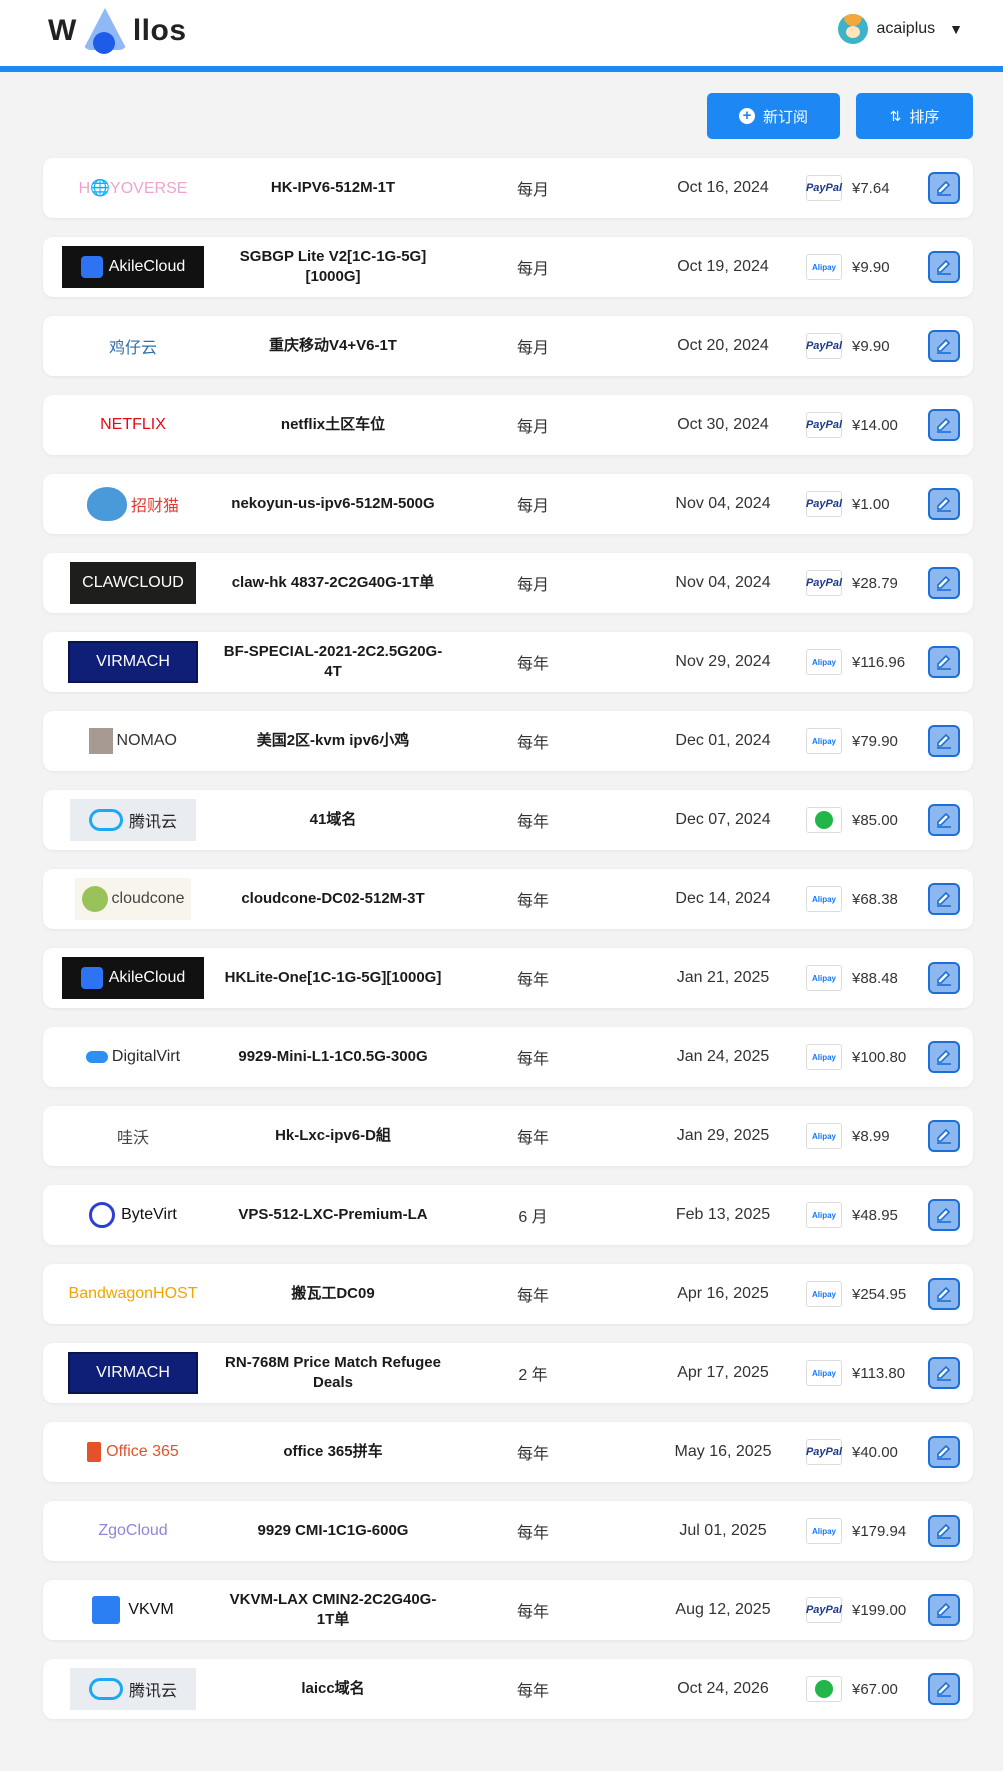 Image resolution: width=1003 pixels, height=1771 pixels. Describe the element at coordinates (152, 822) in the screenshot. I see `provider-logo-text: 腾讯云` at that location.